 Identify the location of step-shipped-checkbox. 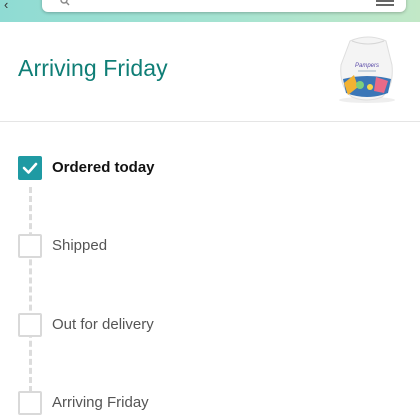
(30, 246).